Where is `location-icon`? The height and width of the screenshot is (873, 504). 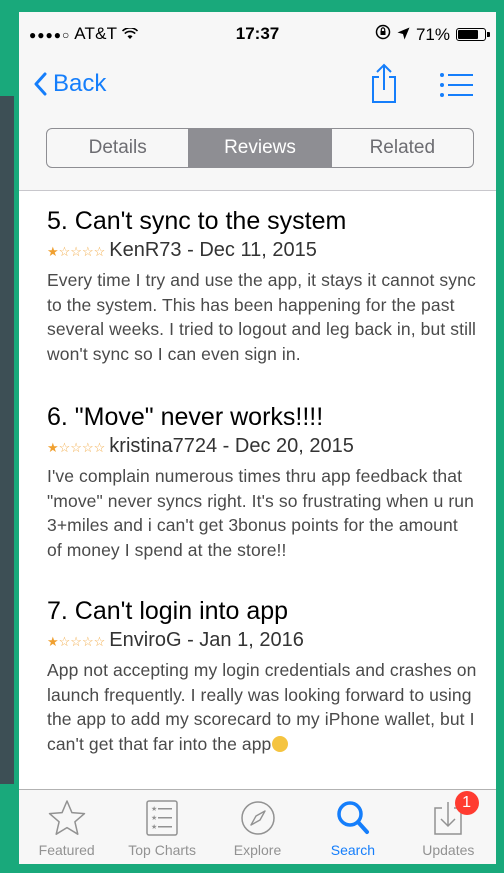 location-icon is located at coordinates (403, 35).